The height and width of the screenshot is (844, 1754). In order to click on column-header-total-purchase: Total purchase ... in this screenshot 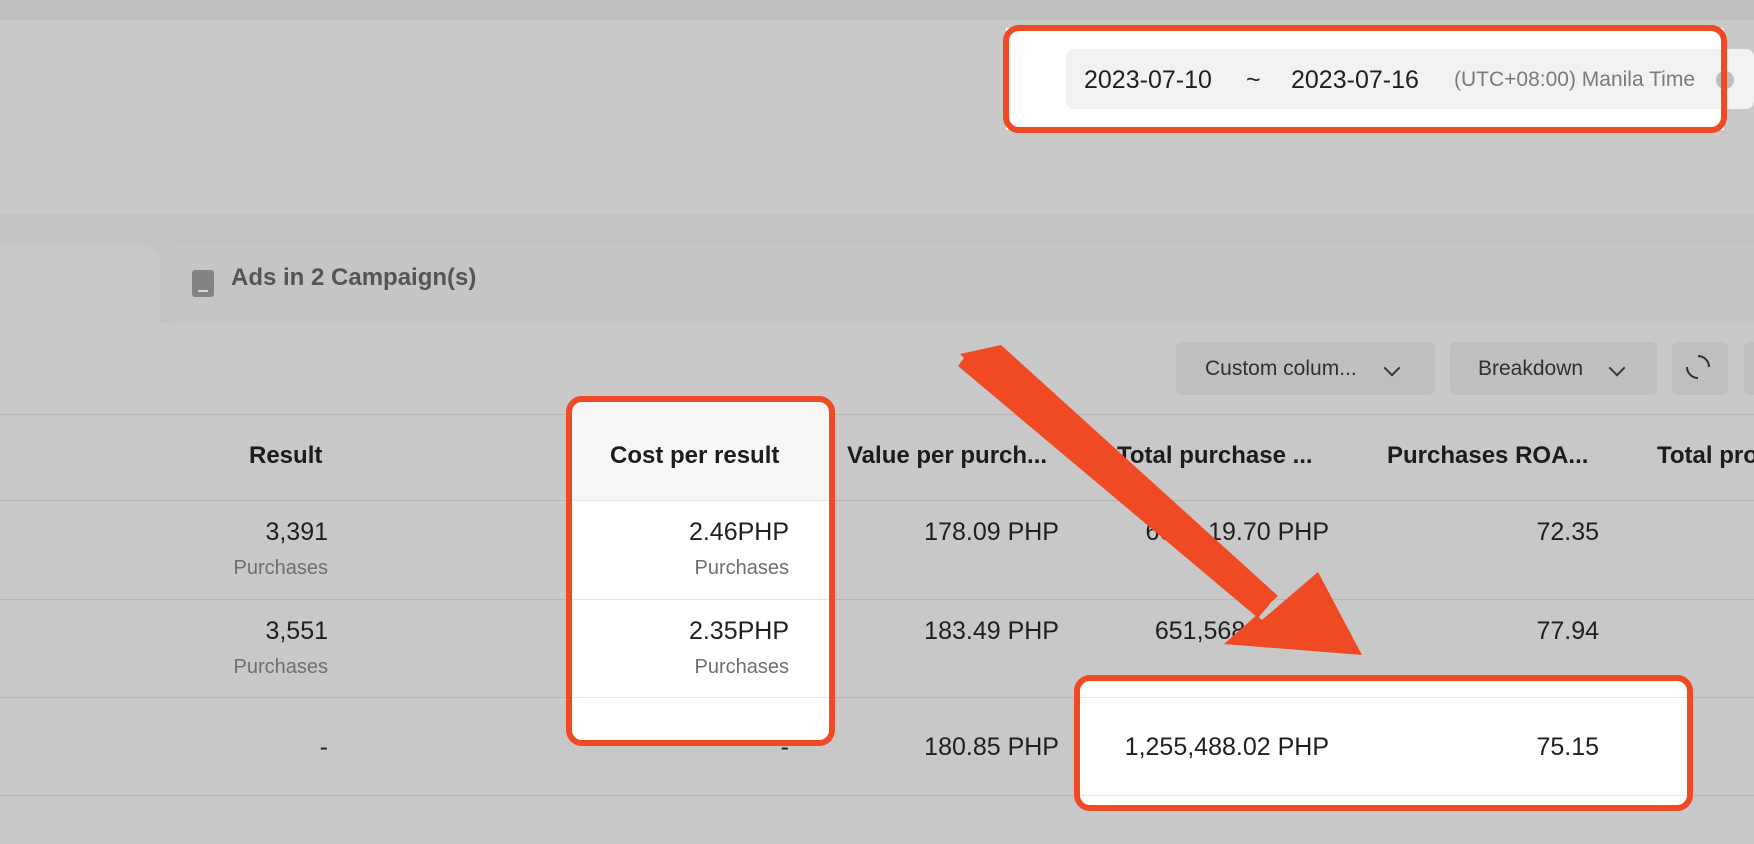, I will do `click(1215, 456)`.